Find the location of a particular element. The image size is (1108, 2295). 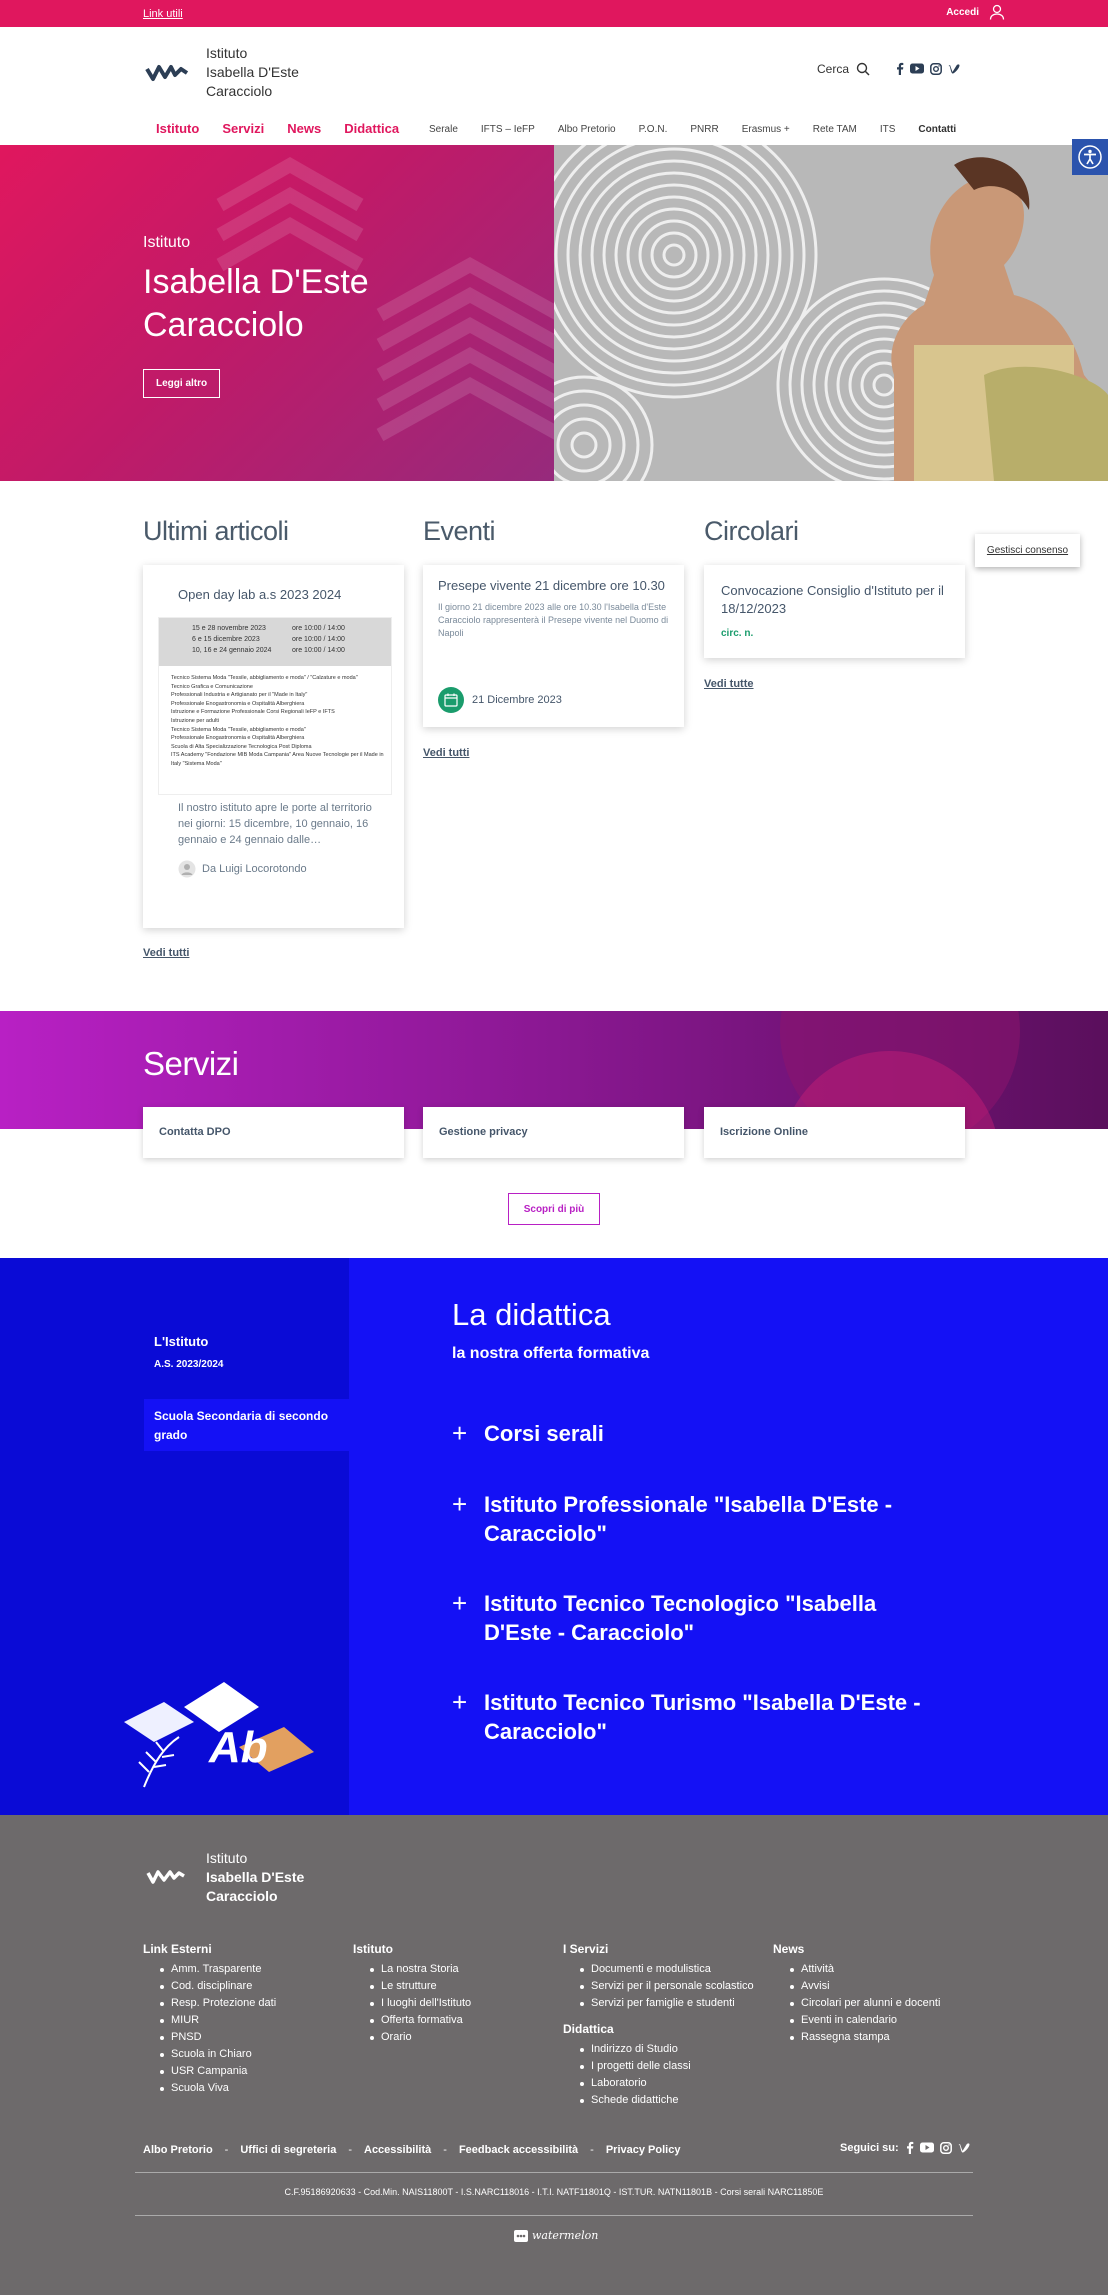

login-label: Accedi is located at coordinates (962, 12).